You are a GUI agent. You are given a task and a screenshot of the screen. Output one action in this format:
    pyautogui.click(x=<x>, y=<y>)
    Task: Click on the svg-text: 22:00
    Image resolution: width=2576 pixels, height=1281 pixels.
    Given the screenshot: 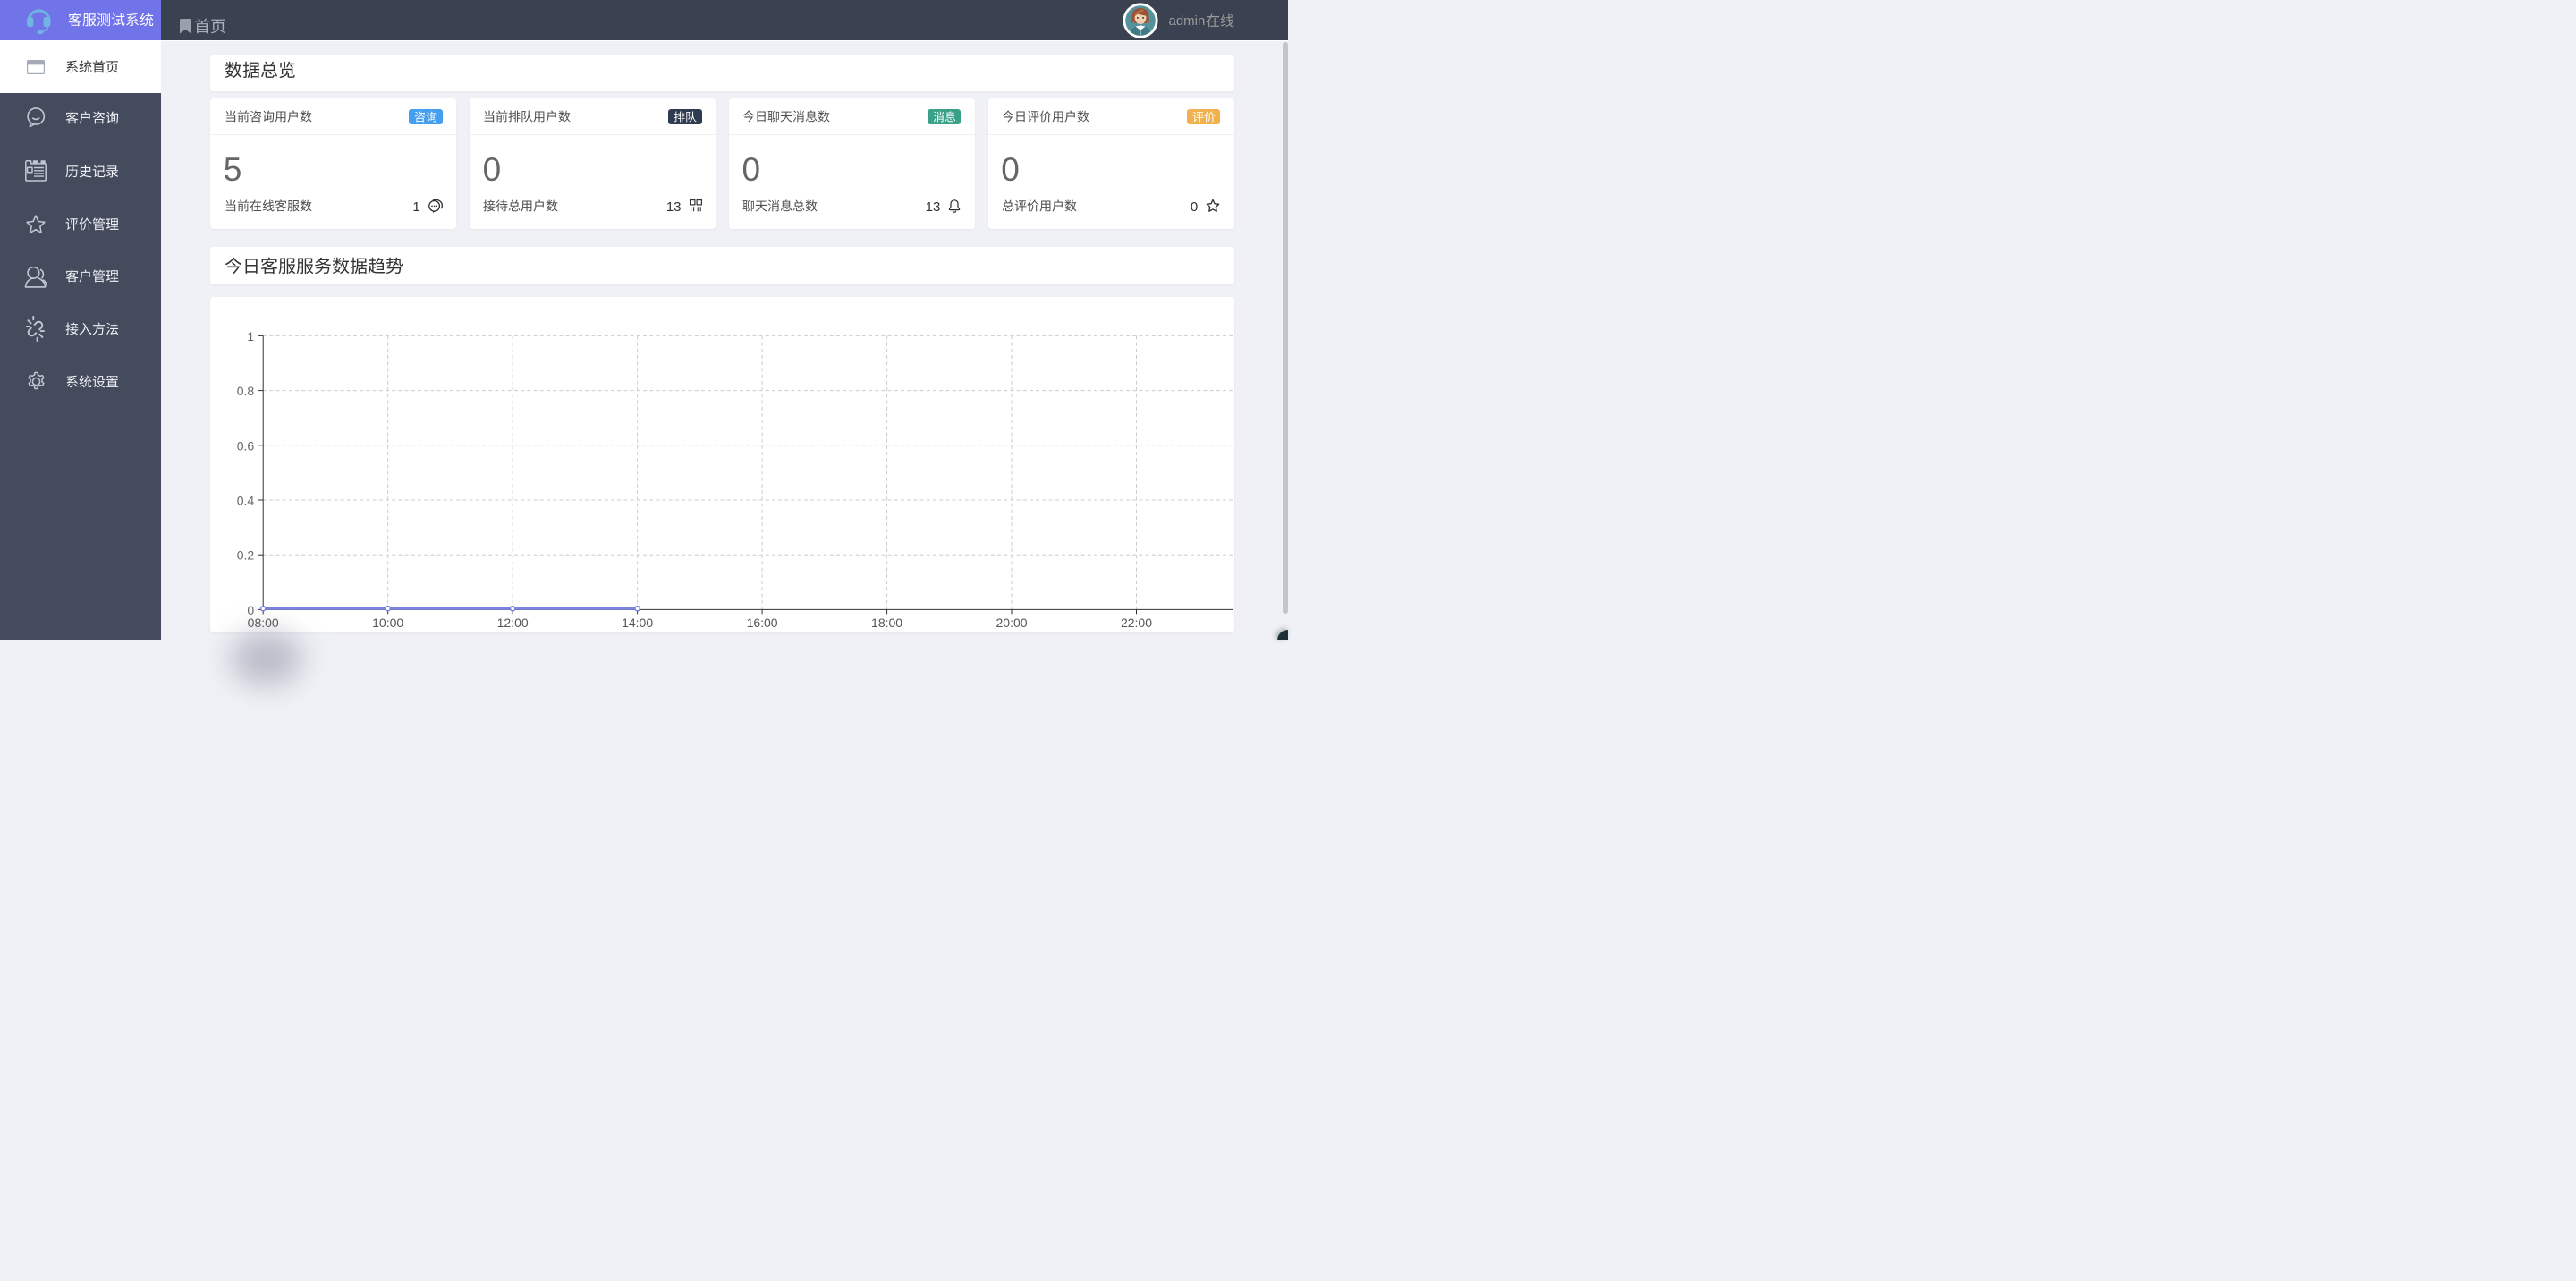 What is the action you would take?
    pyautogui.click(x=1136, y=622)
    